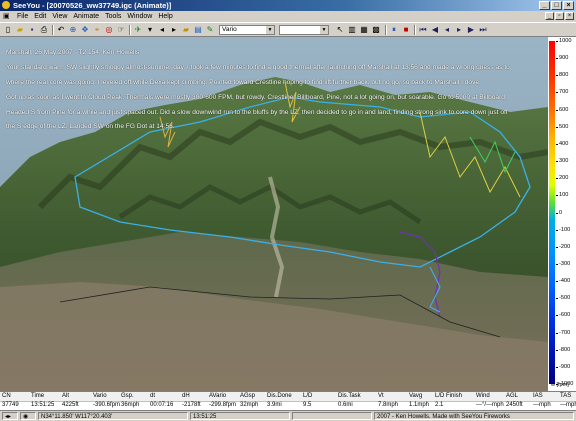 The height and width of the screenshot is (421, 576). What do you see at coordinates (130, 405) in the screenshot?
I see `table-cell: 36mph` at bounding box center [130, 405].